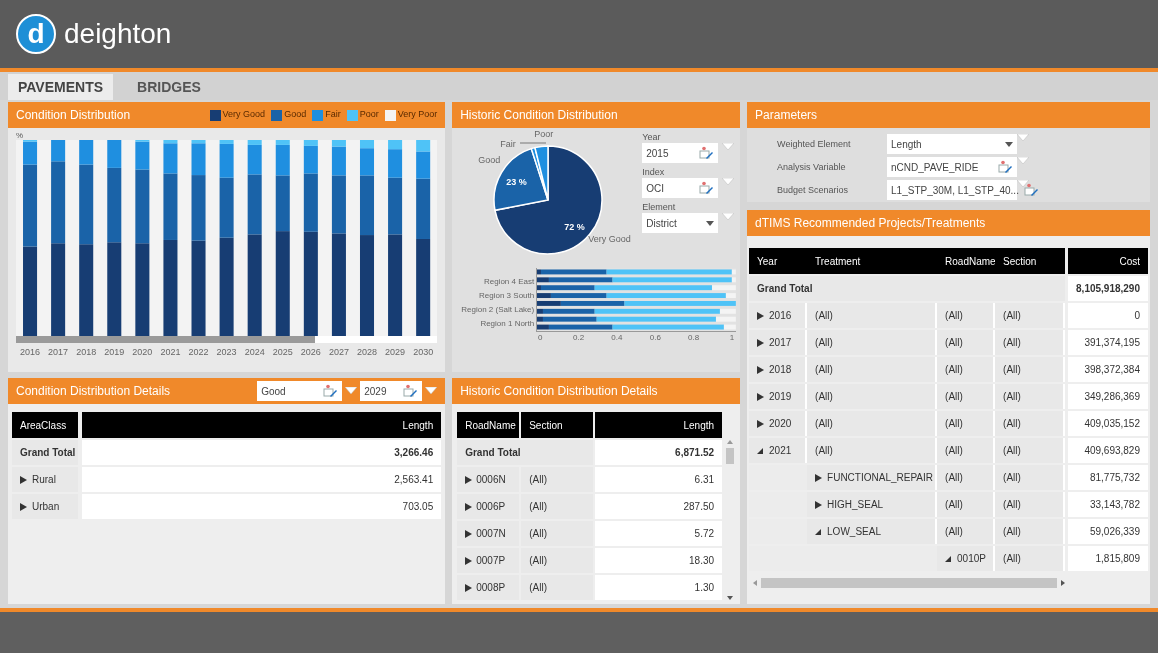  Describe the element at coordinates (488, 533) in the screenshot. I see `row-header: 0007N` at that location.